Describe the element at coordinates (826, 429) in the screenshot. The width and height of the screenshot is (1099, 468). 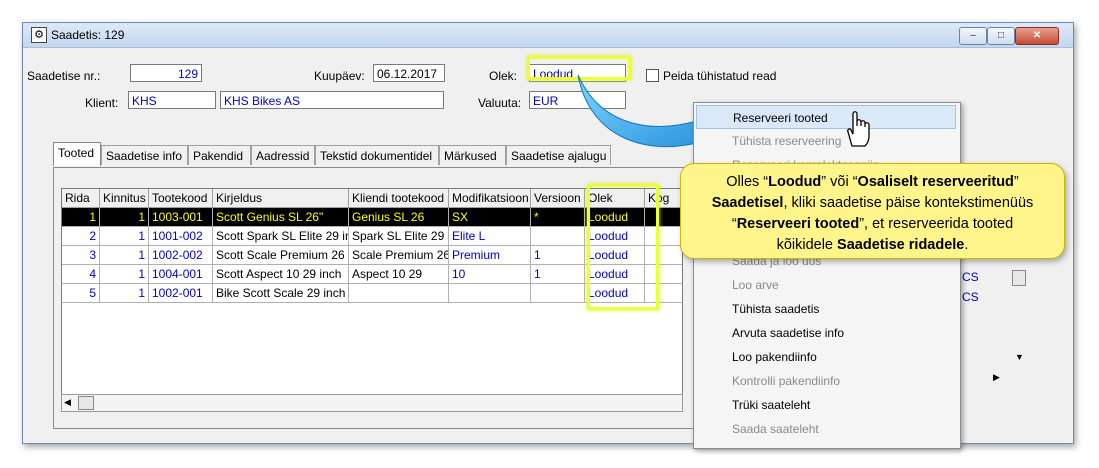
I see `menu-item-send-waybill: Saada saateleht` at that location.